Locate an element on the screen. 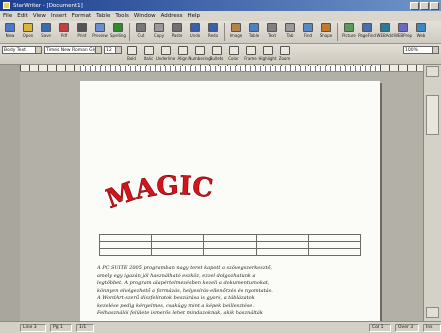 The image size is (441, 333). format-button-label: Numbering is located at coordinates (199, 58).